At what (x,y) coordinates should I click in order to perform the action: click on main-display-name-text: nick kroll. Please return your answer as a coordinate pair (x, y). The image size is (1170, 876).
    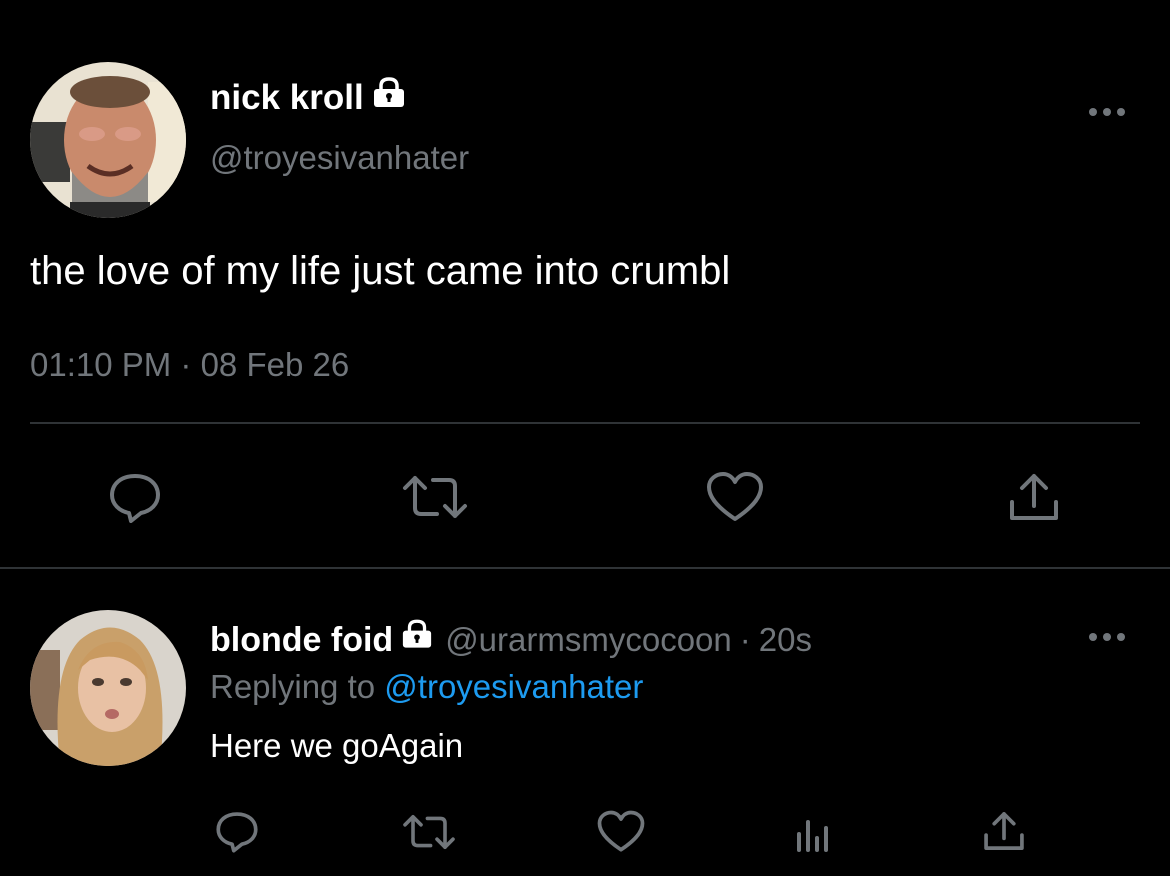
    Looking at the image, I should click on (287, 97).